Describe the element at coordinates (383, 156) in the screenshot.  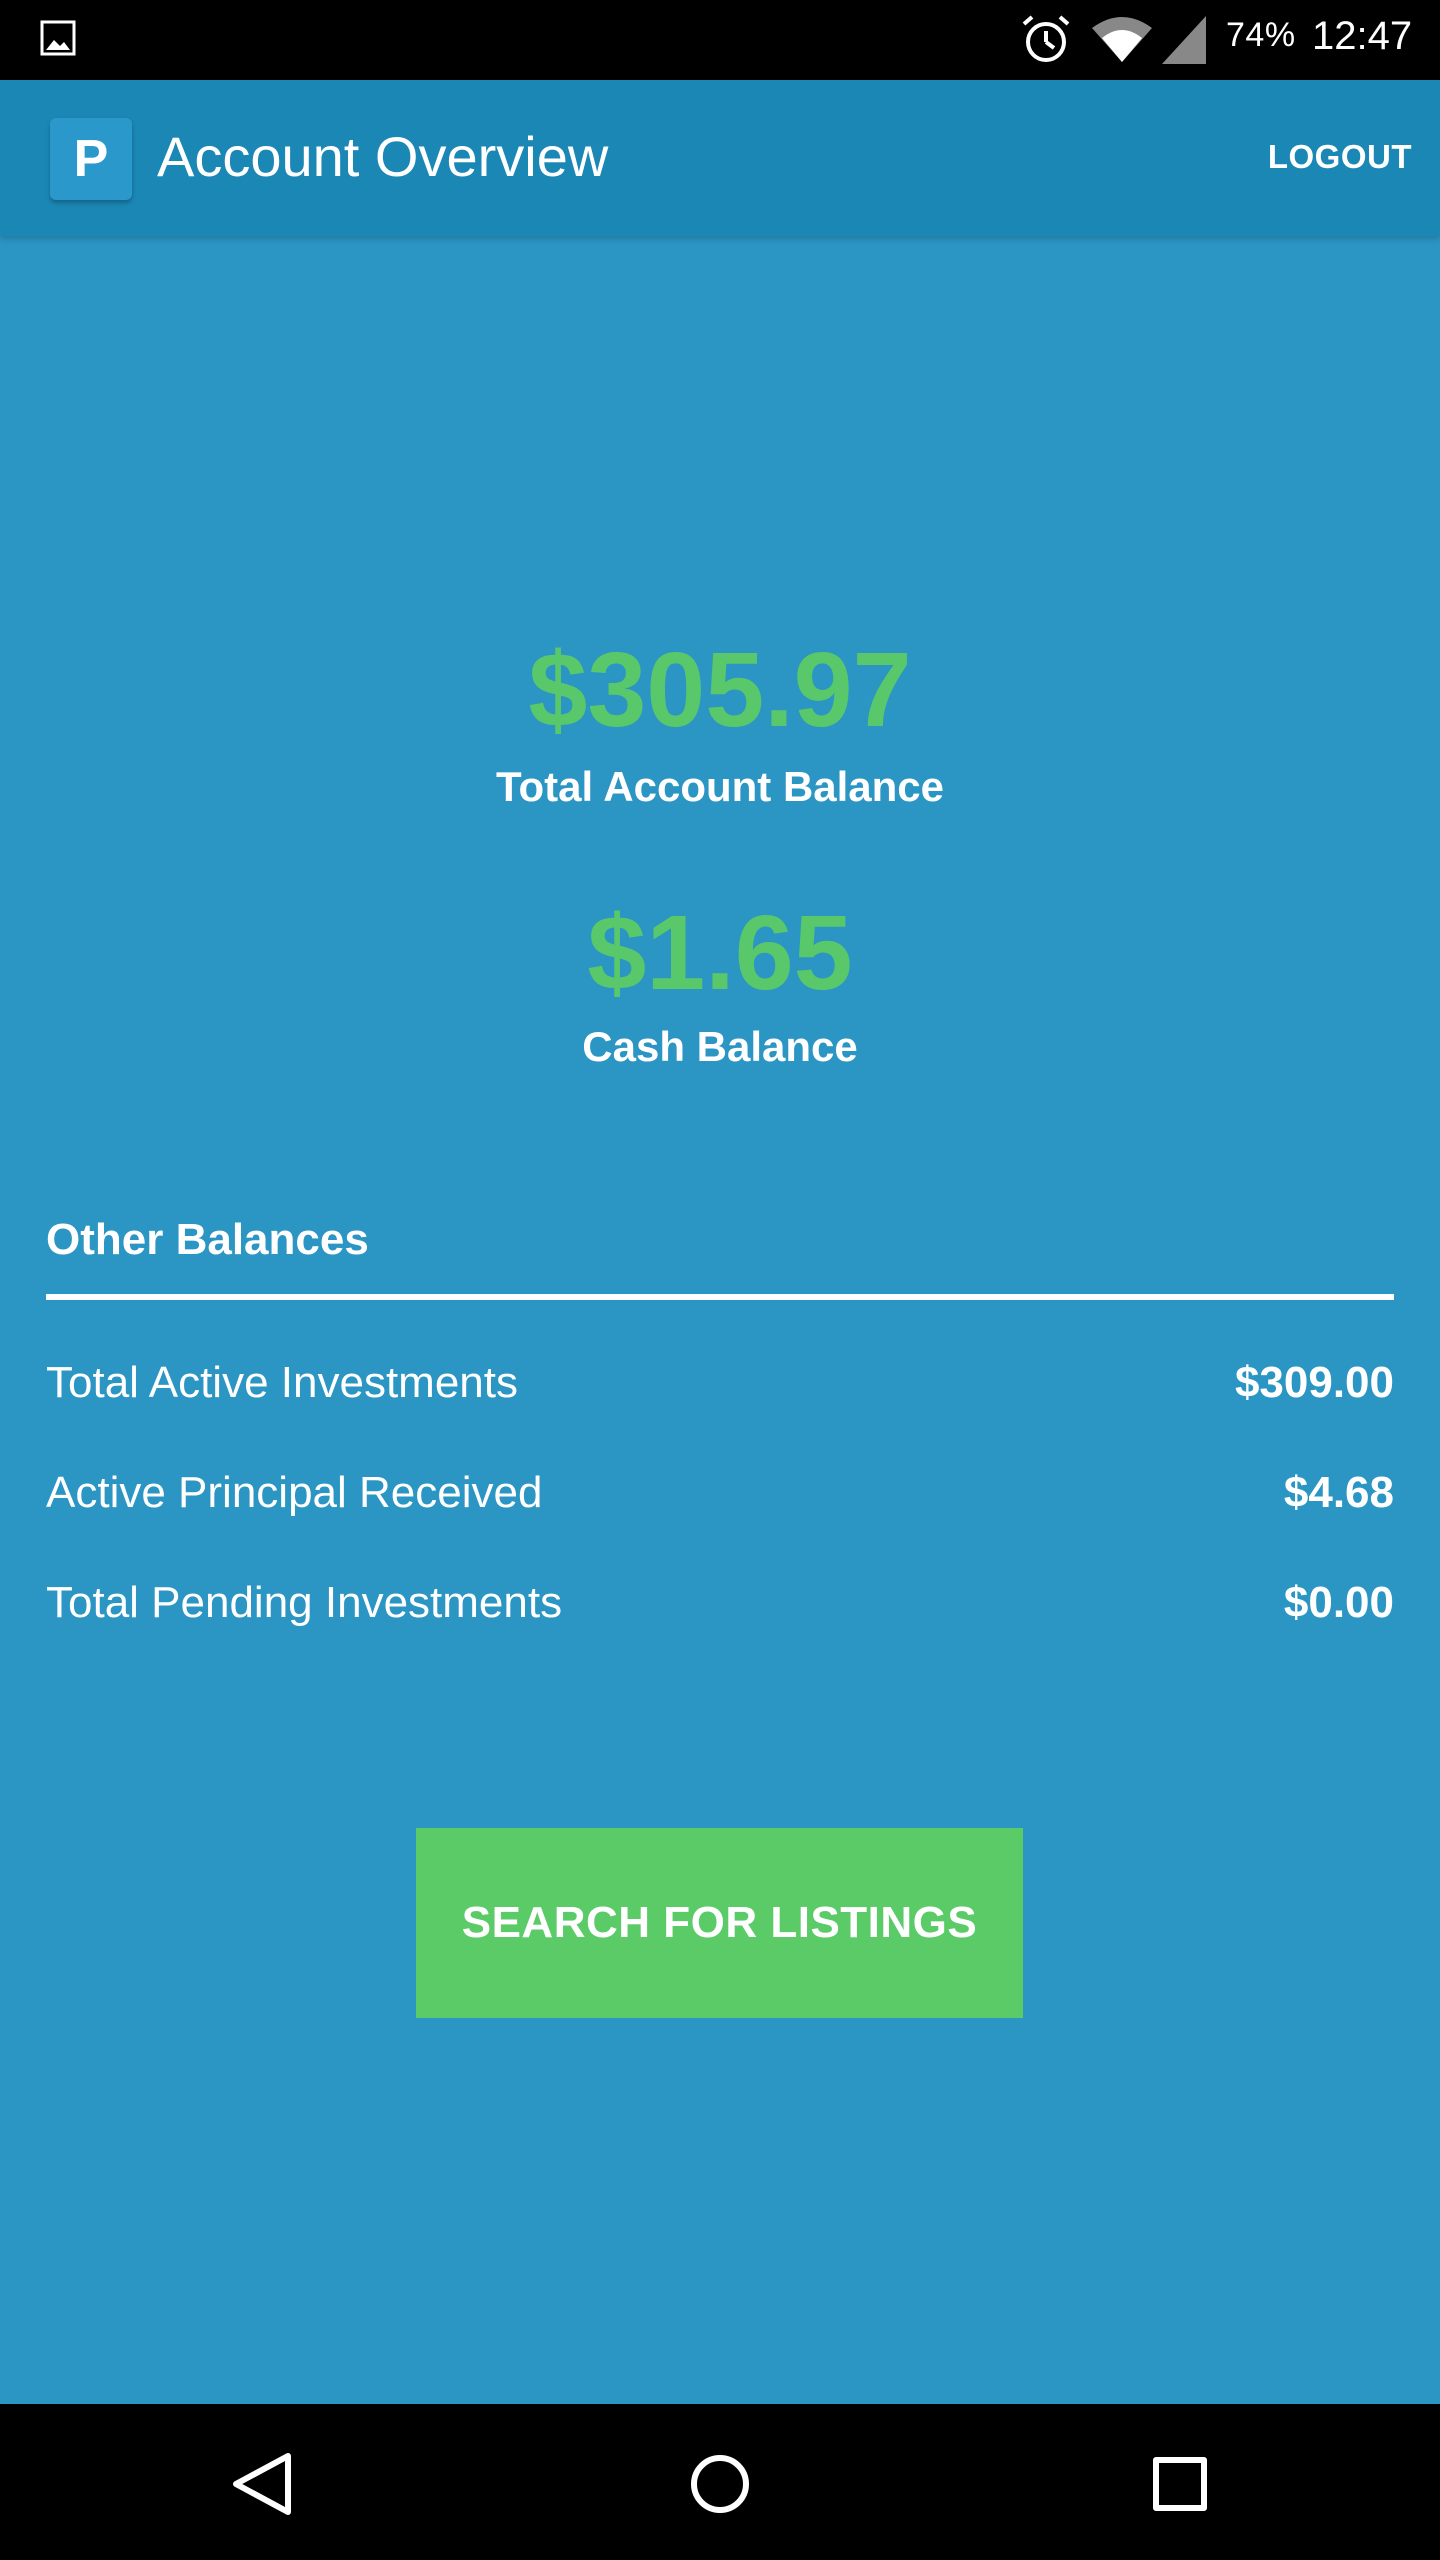
I see `page-title: Account Overview` at that location.